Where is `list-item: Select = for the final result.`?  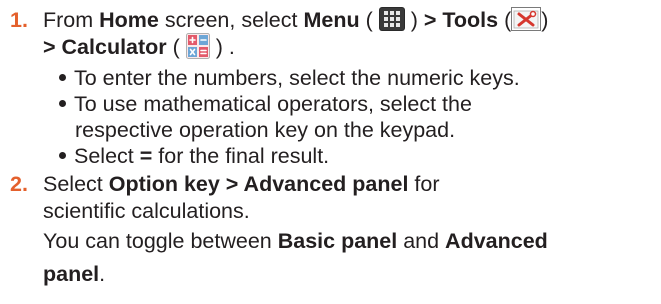
list-item: Select = for the final result. is located at coordinates (194, 156).